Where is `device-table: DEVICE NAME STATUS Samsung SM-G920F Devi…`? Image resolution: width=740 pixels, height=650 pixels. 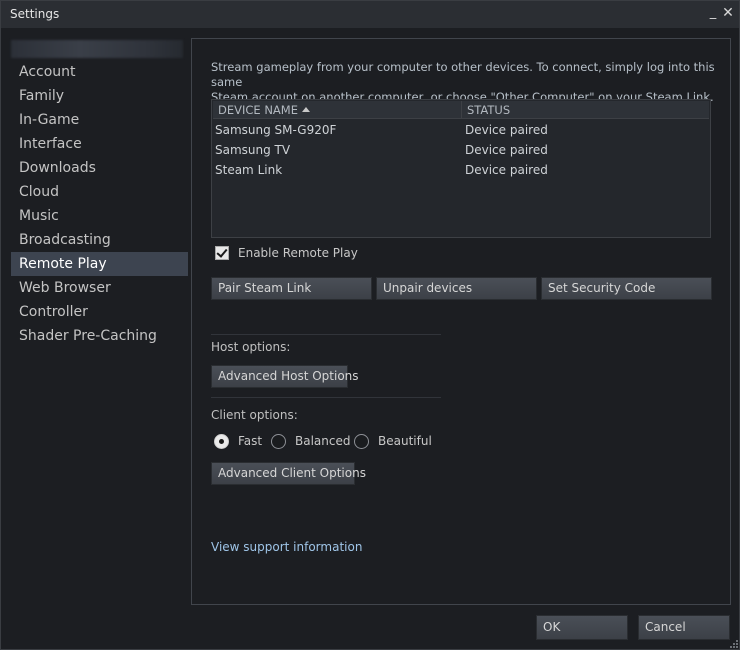
device-table: DEVICE NAME STATUS Samsung SM-G920F Devi… is located at coordinates (461, 168).